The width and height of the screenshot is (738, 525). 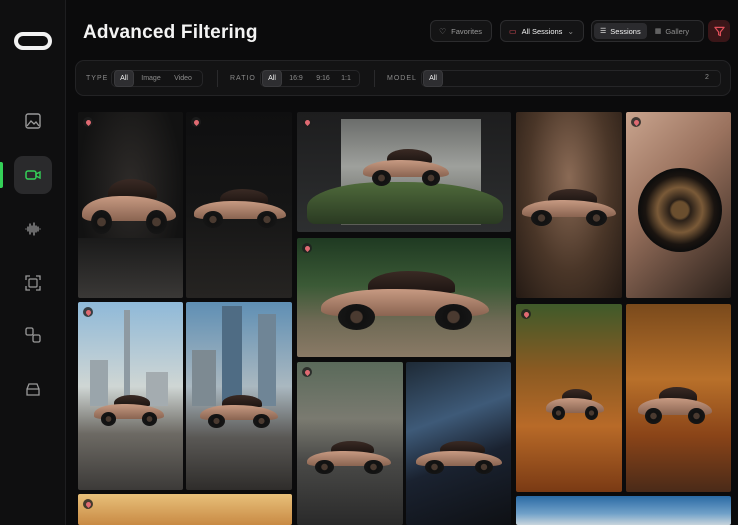 What do you see at coordinates (97, 78) in the screenshot?
I see `type-filter-label: TYPE` at bounding box center [97, 78].